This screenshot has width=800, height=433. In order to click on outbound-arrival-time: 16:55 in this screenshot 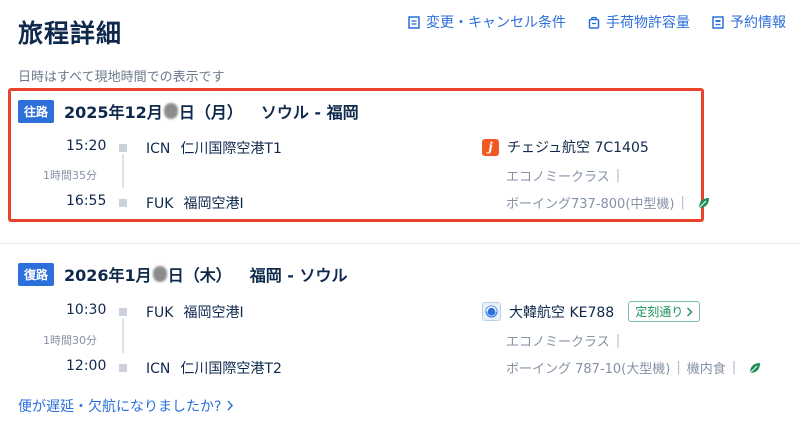, I will do `click(86, 201)`.